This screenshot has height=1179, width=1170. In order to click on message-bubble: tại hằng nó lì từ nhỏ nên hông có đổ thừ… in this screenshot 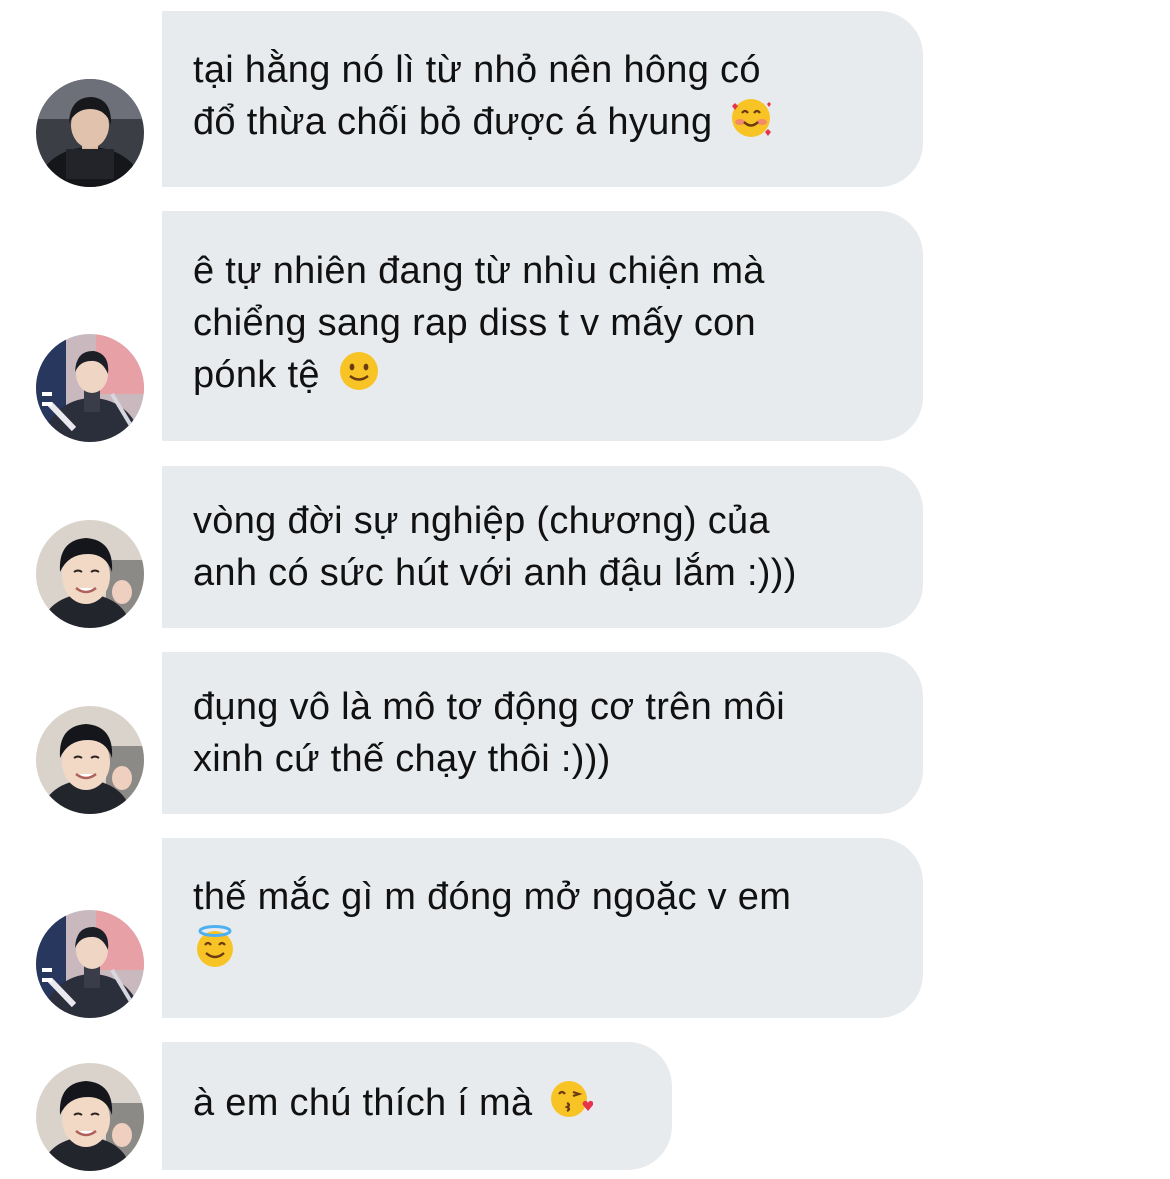, I will do `click(542, 99)`.